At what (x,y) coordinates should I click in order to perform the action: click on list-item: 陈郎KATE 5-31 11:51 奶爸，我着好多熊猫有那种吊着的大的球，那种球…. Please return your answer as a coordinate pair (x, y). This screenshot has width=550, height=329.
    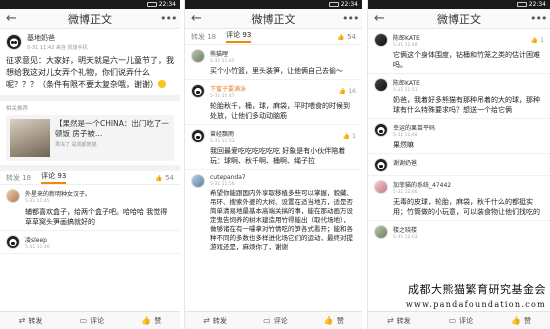
    Looking at the image, I should click on (459, 96).